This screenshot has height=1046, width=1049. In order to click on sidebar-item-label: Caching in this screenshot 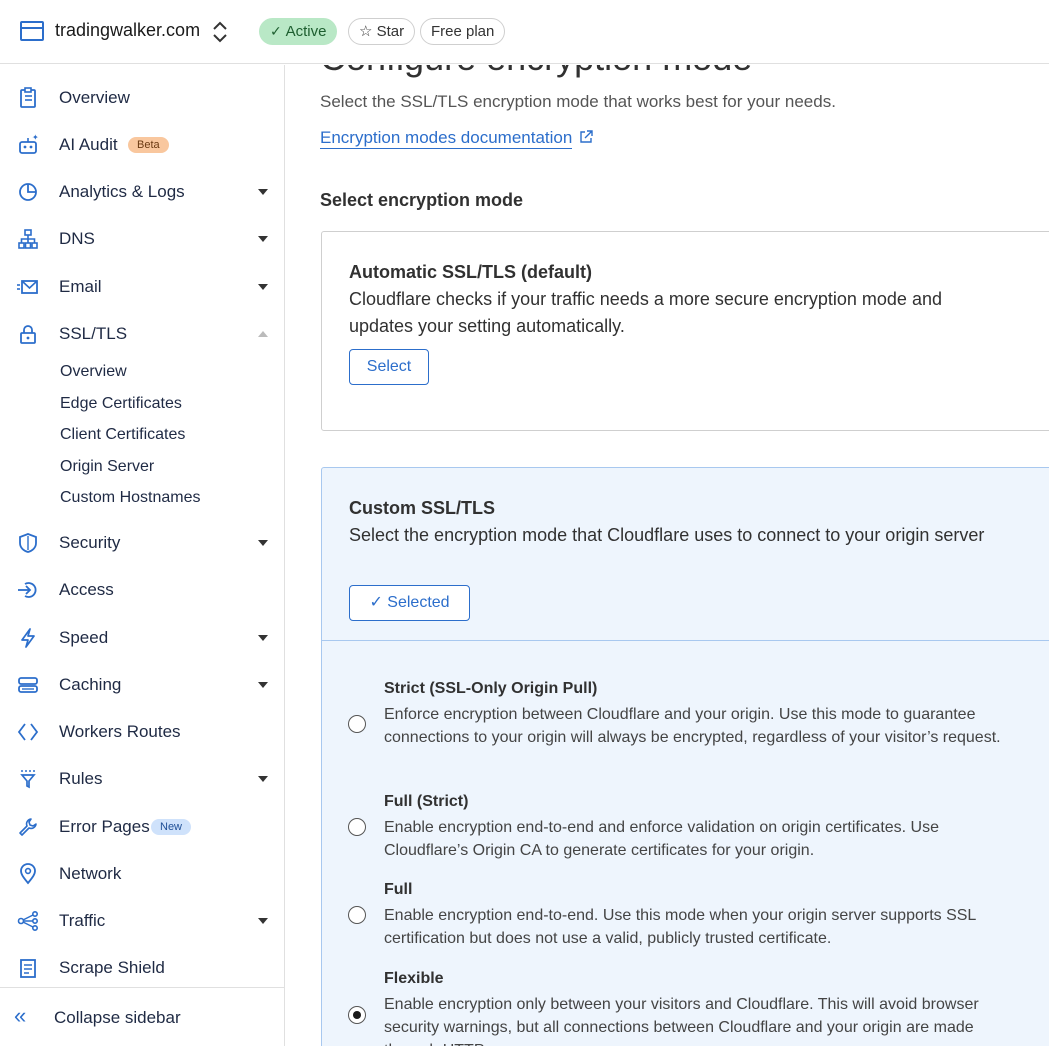, I will do `click(90, 684)`.